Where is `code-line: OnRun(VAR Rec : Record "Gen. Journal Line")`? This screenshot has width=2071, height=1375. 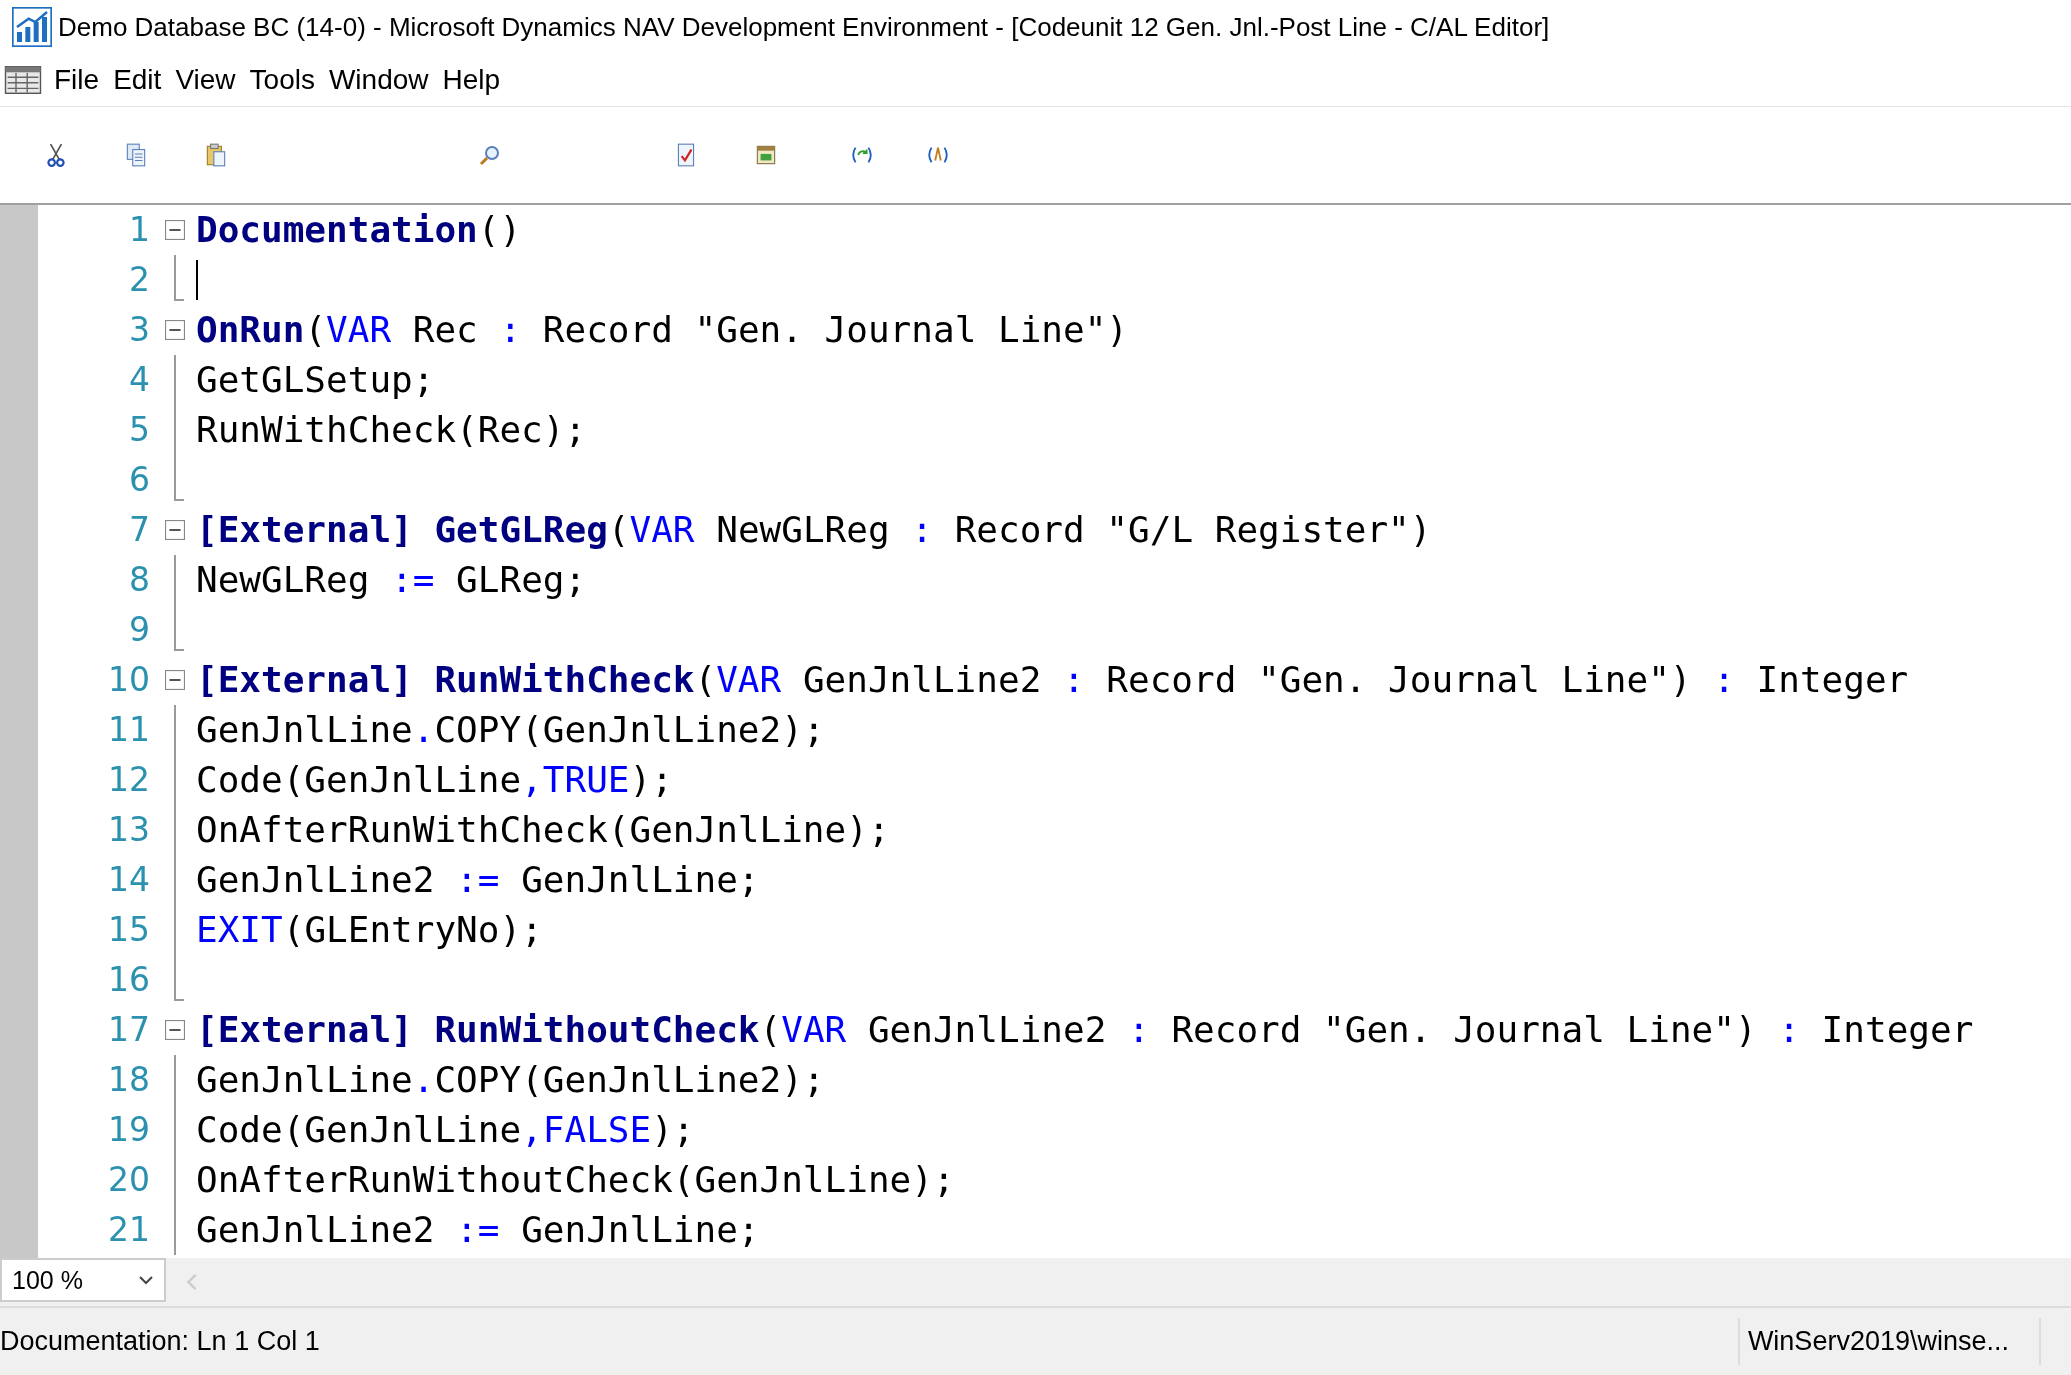 code-line: OnRun(VAR Rec : Record "Gen. Journal Line") is located at coordinates (662, 330).